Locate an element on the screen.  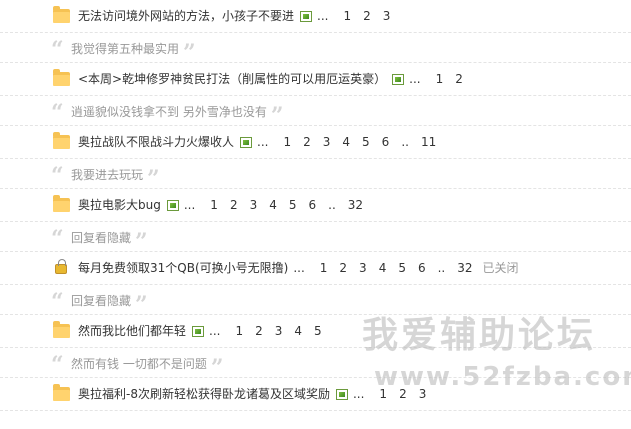
thread-row: 每月免费领取31个QB(可换小号无限撸)... 1 2 3 4 5 6.. 32 已关闭 is located at coordinates (315, 268).